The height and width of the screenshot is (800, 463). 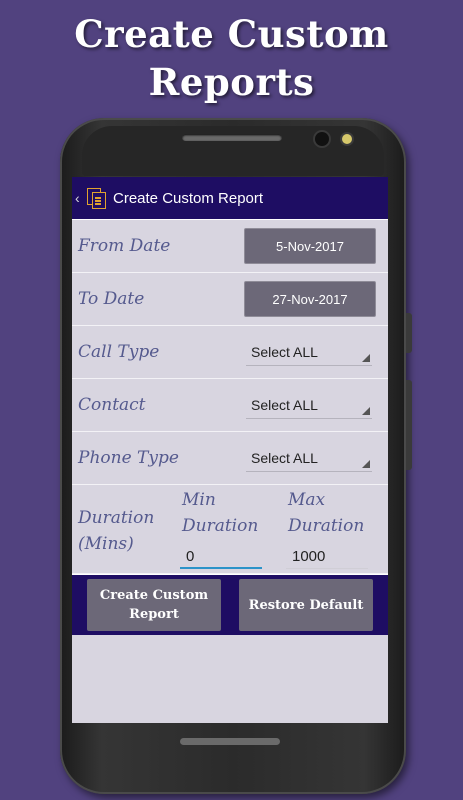 What do you see at coordinates (284, 457) in the screenshot?
I see `phone-type-value: Select ALL` at bounding box center [284, 457].